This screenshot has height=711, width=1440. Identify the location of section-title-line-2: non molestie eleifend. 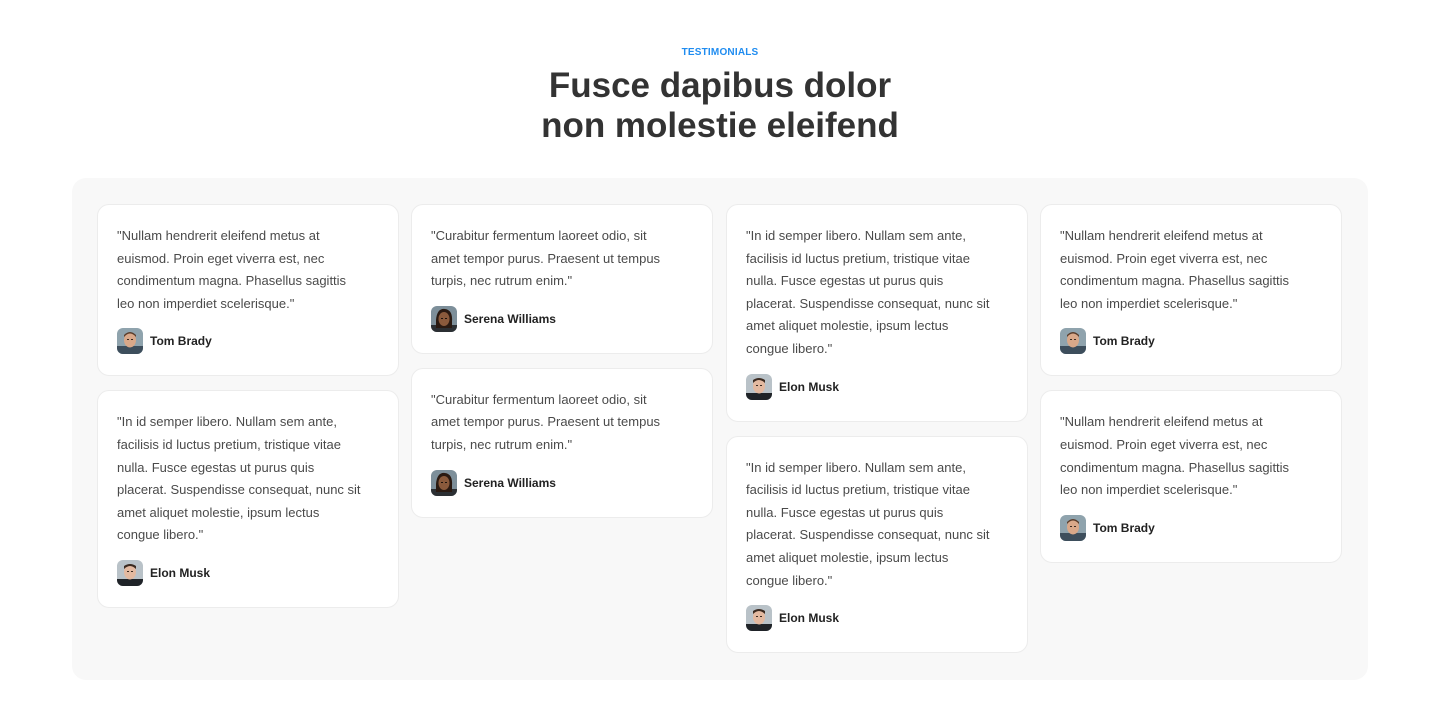
(720, 125).